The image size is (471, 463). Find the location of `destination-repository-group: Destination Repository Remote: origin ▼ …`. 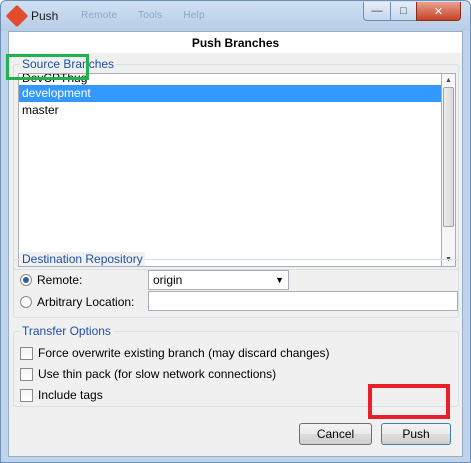

destination-repository-group: Destination Repository Remote: origin ▼ … is located at coordinates (236, 285).